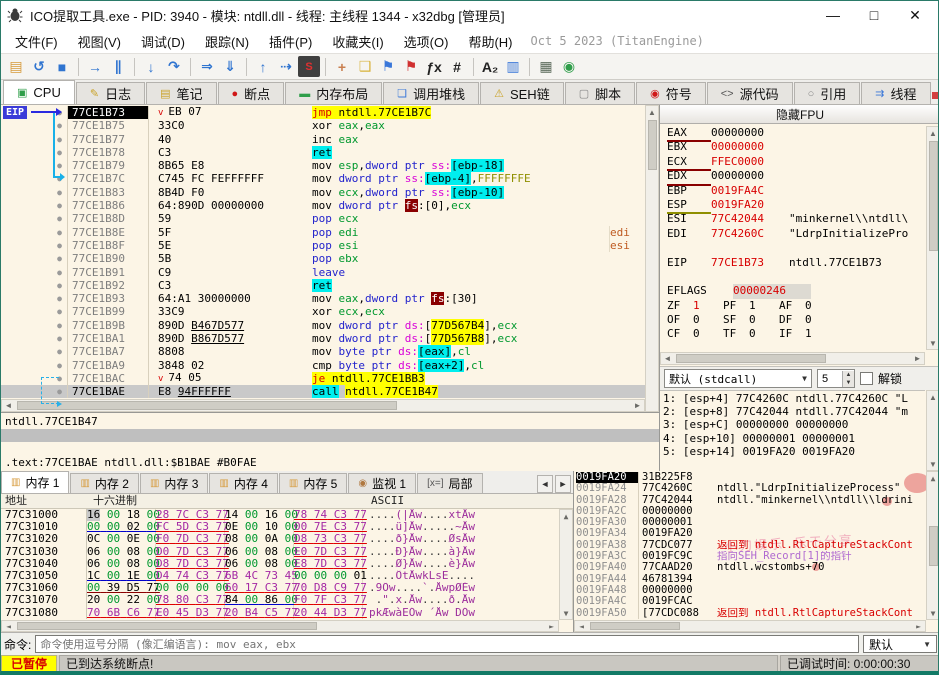  Describe the element at coordinates (382, 483) in the screenshot. I see `tab-watch1: ◉ 监视 1` at that location.